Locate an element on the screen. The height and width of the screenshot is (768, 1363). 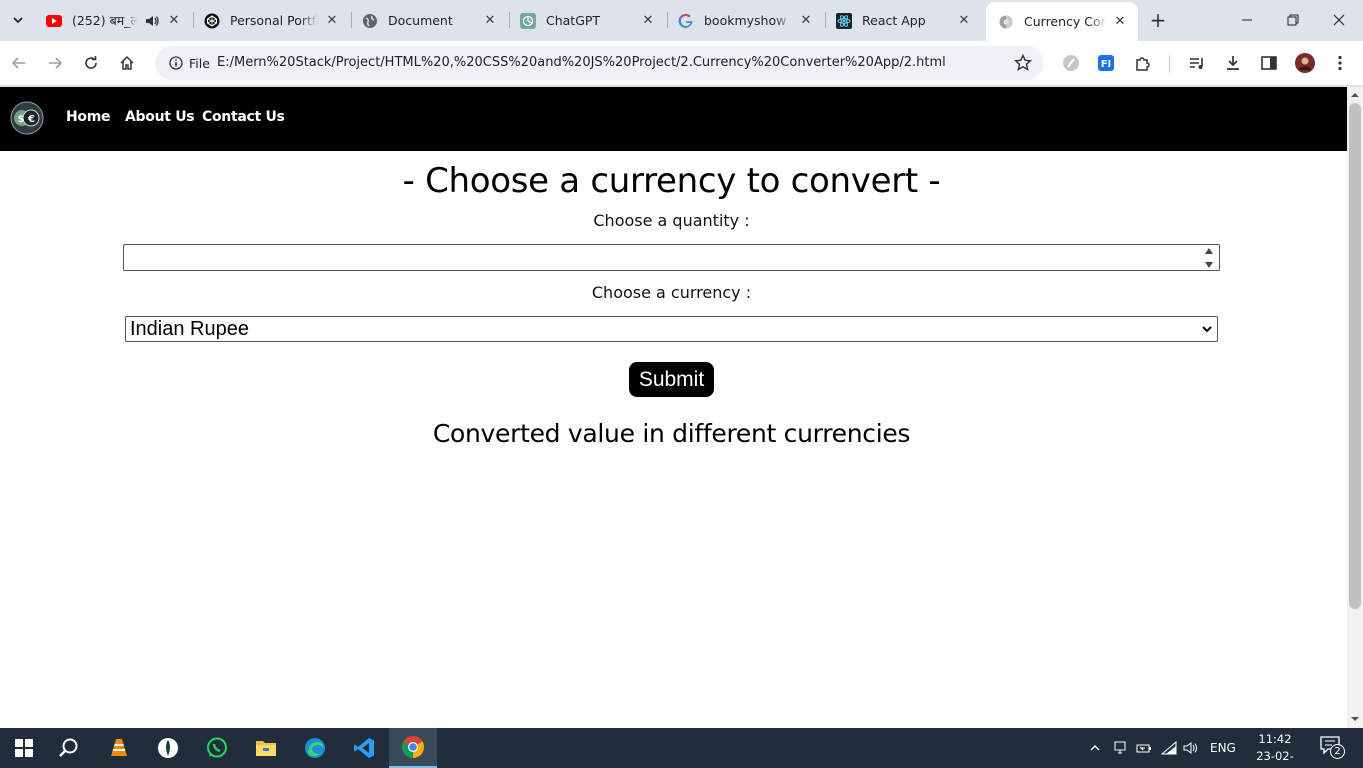
tab-search-button is located at coordinates (18, 20).